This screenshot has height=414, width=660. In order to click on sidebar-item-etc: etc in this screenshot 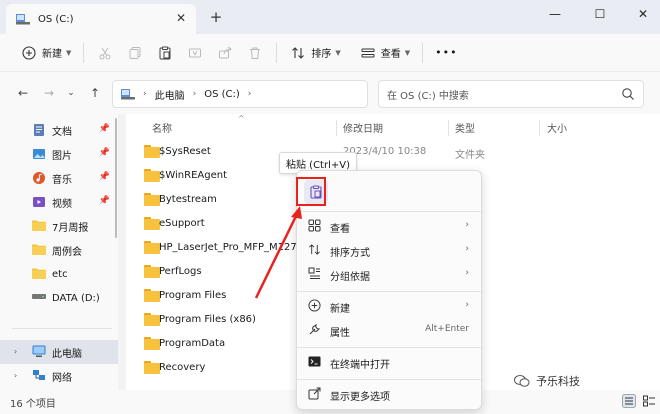, I will do `click(59, 274)`.